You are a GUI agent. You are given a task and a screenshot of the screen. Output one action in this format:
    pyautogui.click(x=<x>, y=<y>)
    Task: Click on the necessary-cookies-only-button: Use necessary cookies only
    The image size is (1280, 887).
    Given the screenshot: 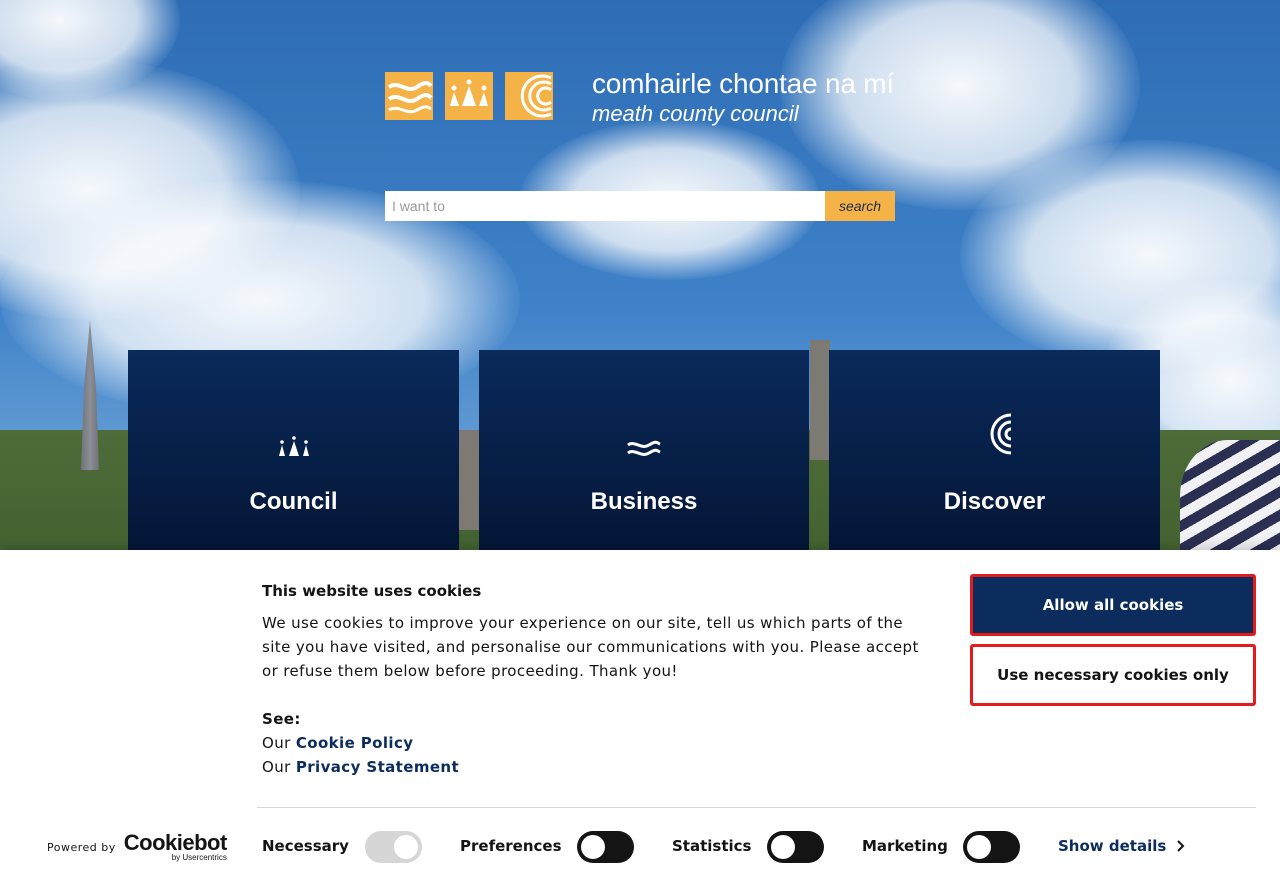 What is the action you would take?
    pyautogui.click(x=1113, y=675)
    